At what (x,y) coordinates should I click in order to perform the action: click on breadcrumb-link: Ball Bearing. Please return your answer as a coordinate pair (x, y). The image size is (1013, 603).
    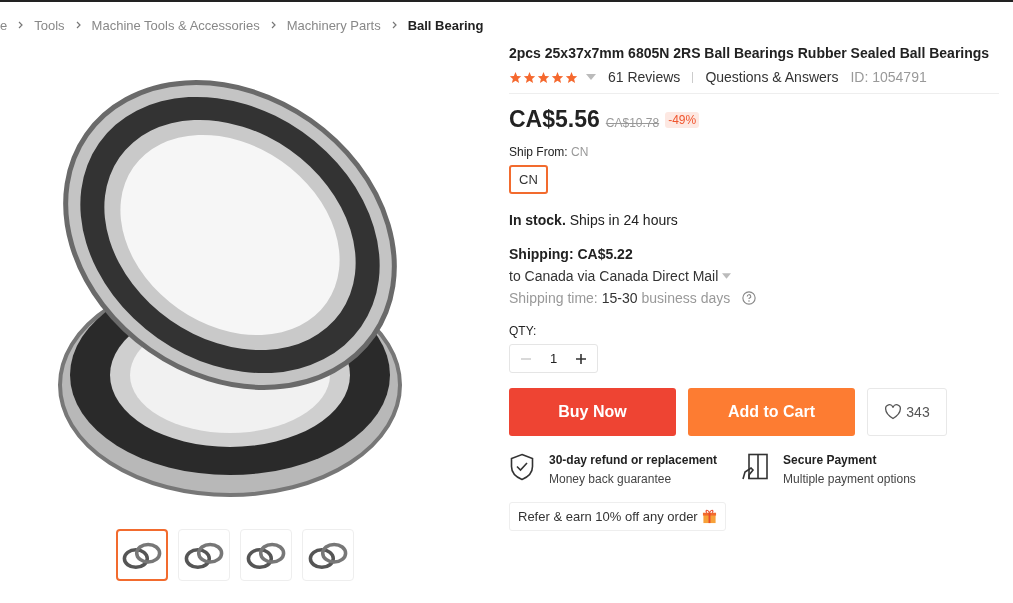
    Looking at the image, I should click on (445, 25).